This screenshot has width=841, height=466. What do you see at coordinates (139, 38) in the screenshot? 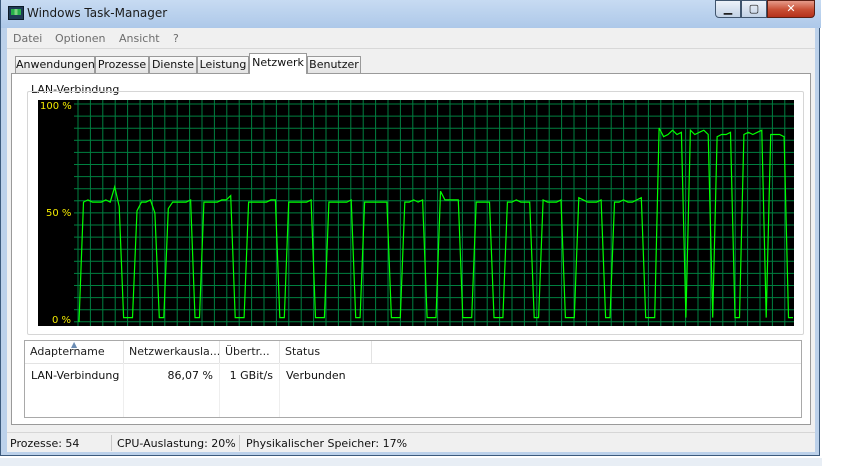
I see `menu-ansicht: Ansicht` at bounding box center [139, 38].